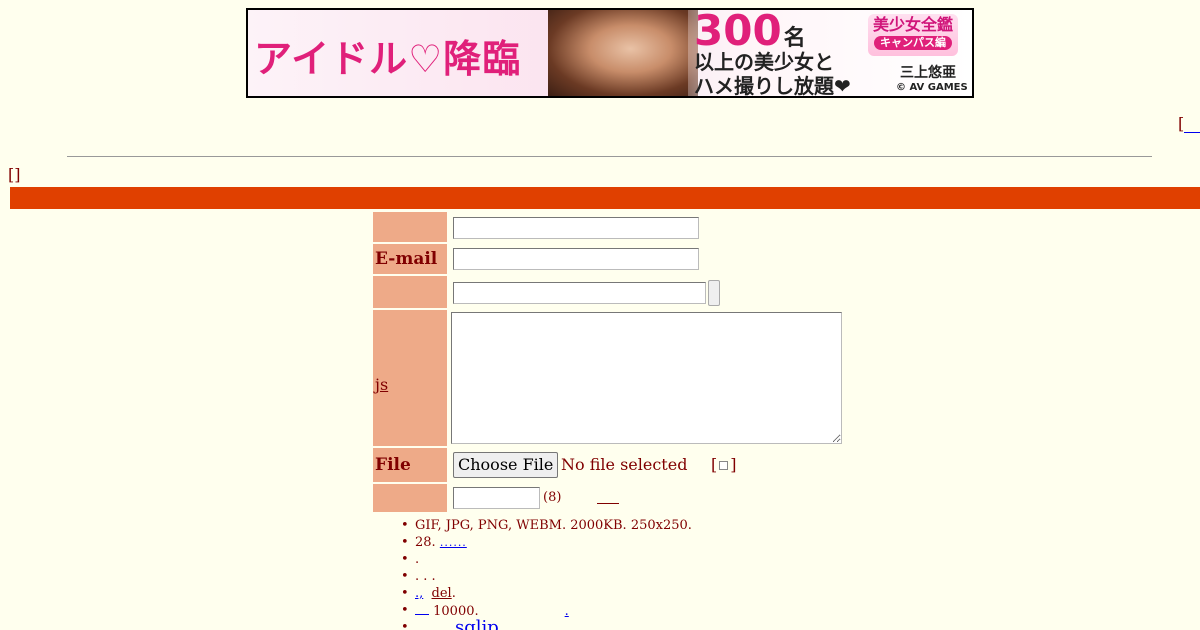 The height and width of the screenshot is (630, 1200). I want to click on name-label, so click(410, 227).